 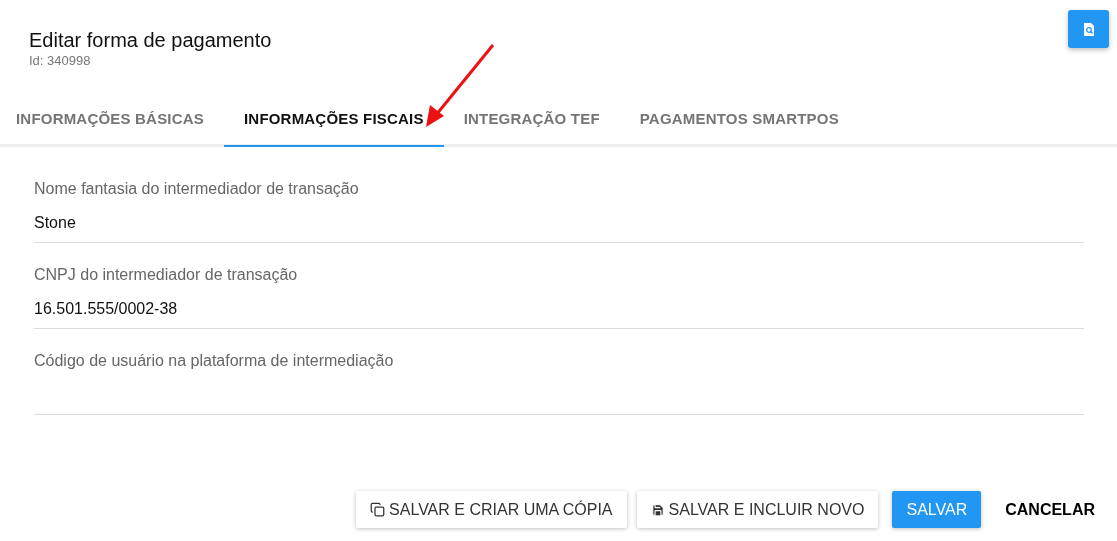 I want to click on cancel-button: CANCELAR, so click(x=1050, y=509).